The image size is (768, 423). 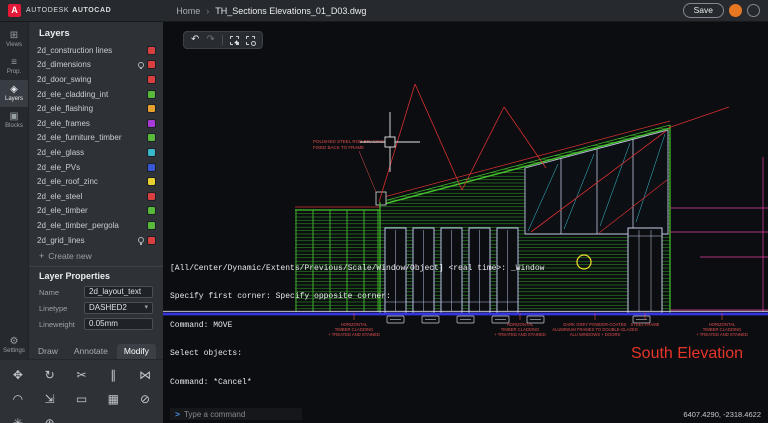 What do you see at coordinates (14, 10) in the screenshot?
I see `autocad-logo-icon: A` at bounding box center [14, 10].